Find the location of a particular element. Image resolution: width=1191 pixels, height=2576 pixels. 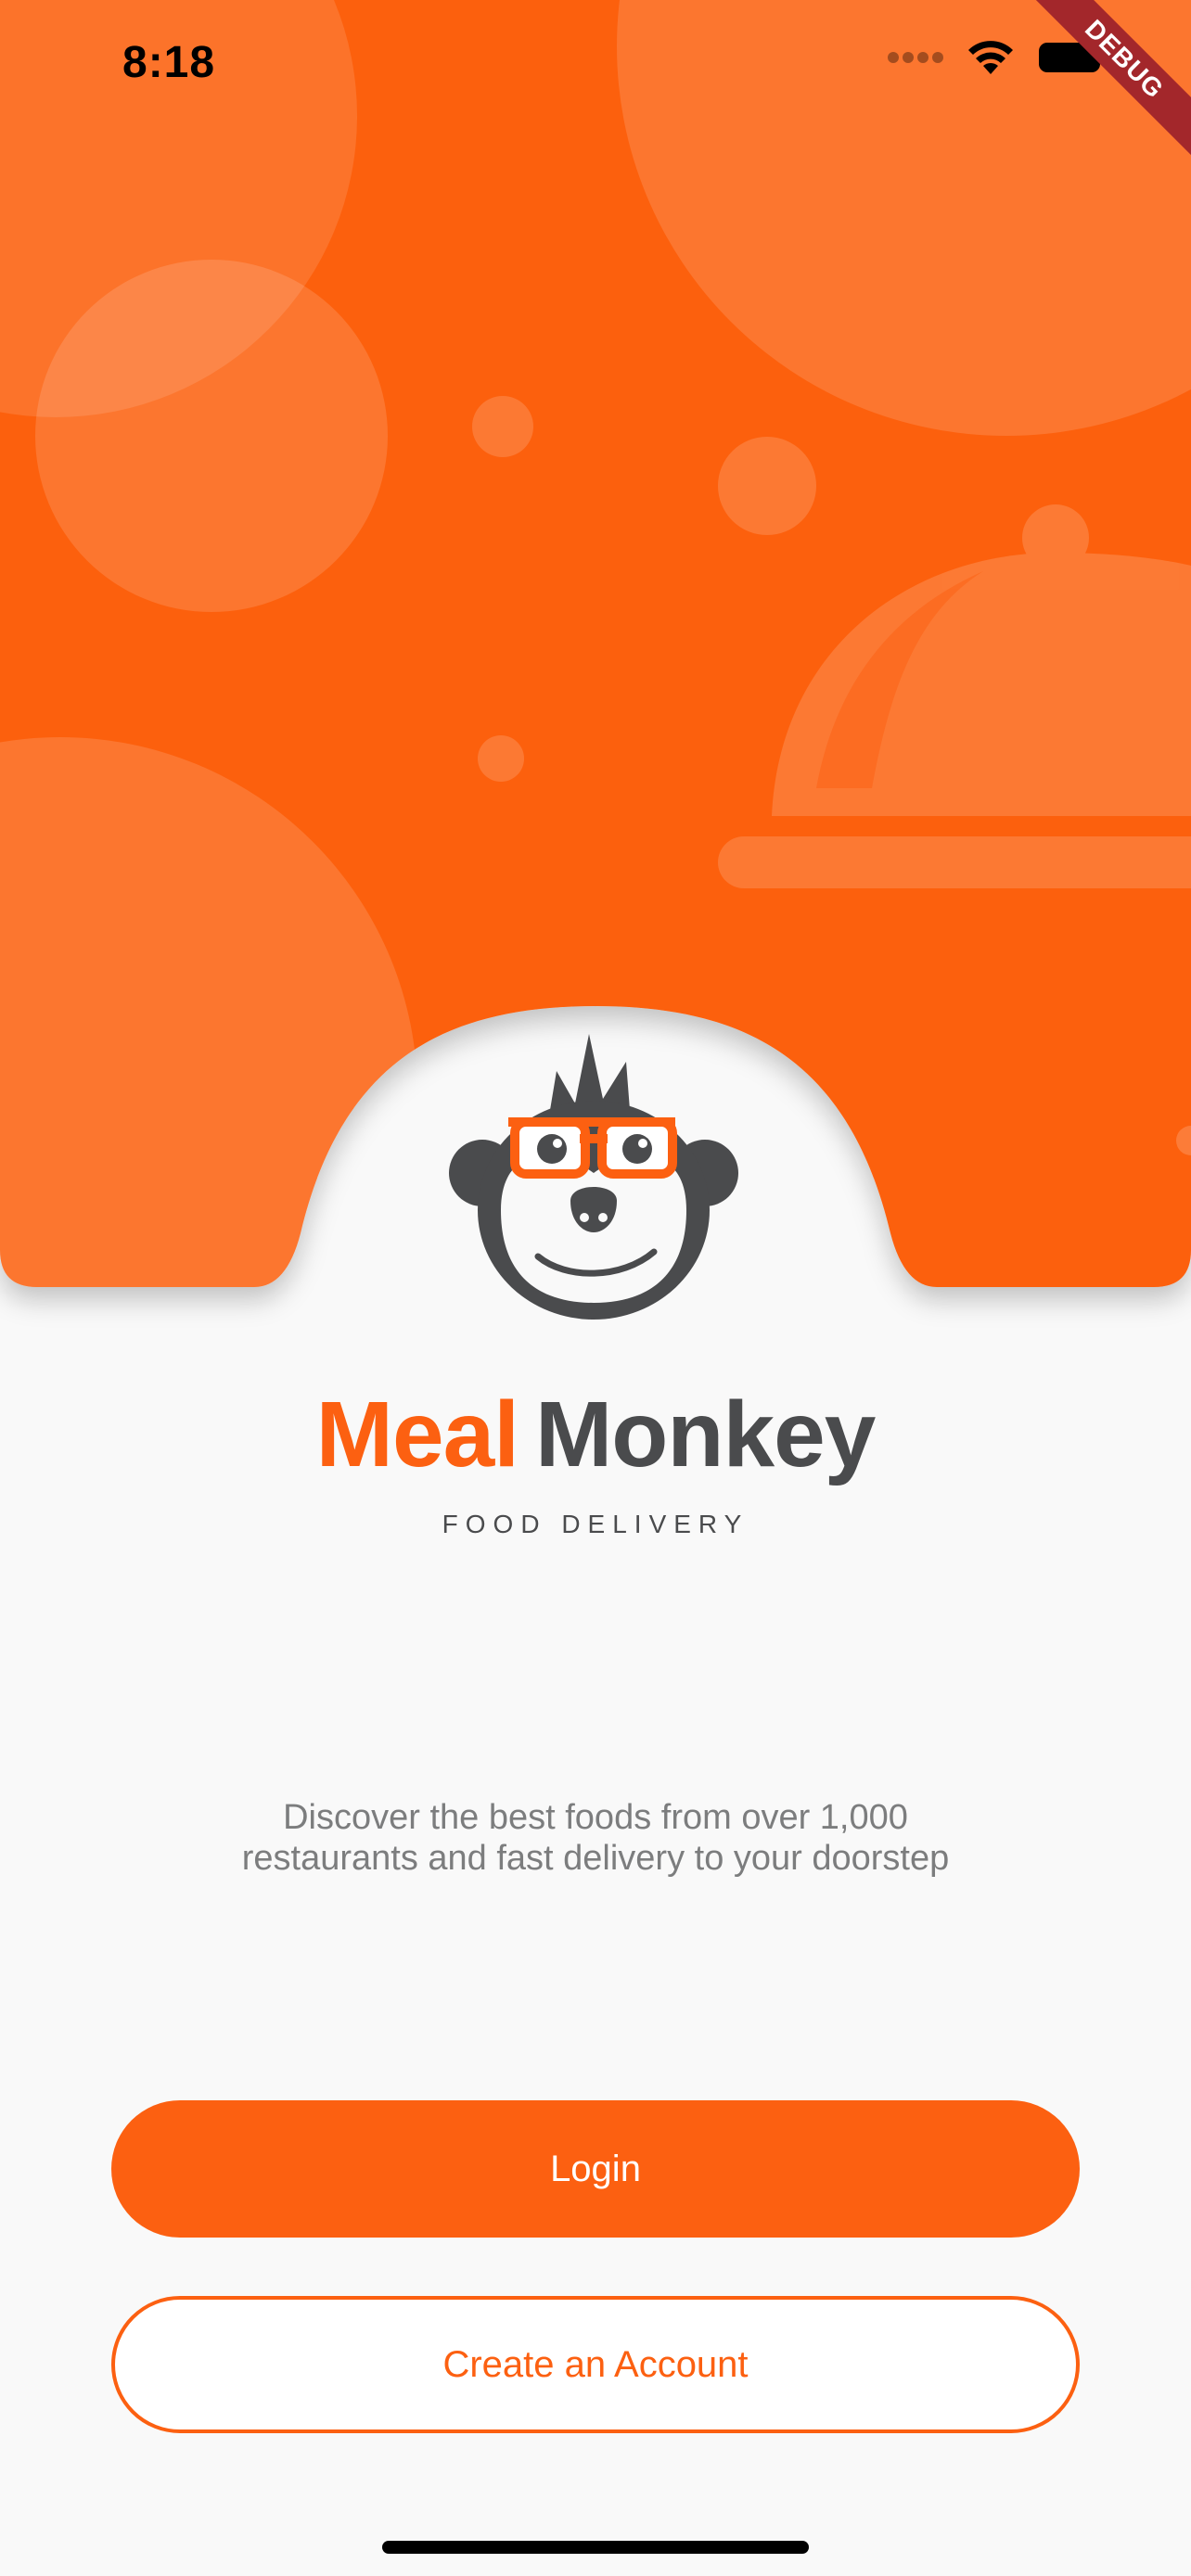

create-account-button-label: Create an Account is located at coordinates (595, 2364).